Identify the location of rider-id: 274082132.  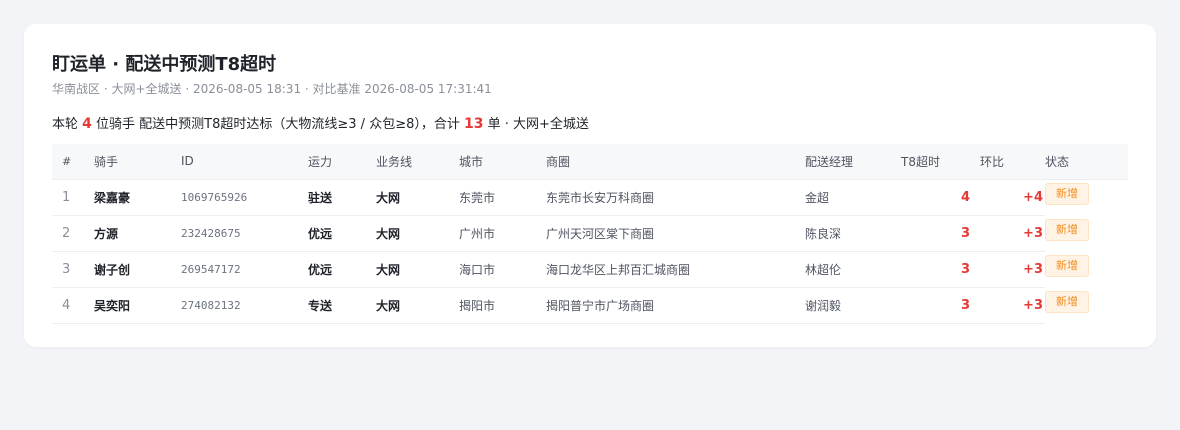
(244, 305).